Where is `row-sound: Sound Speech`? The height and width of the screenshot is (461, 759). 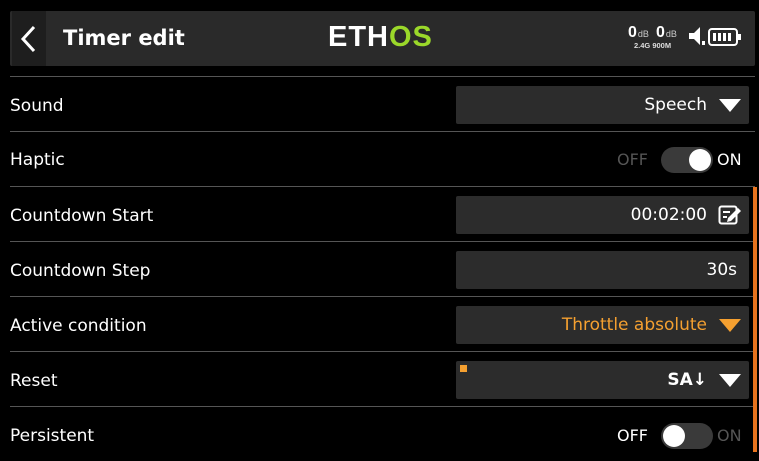 row-sound: Sound Speech is located at coordinates (379, 104).